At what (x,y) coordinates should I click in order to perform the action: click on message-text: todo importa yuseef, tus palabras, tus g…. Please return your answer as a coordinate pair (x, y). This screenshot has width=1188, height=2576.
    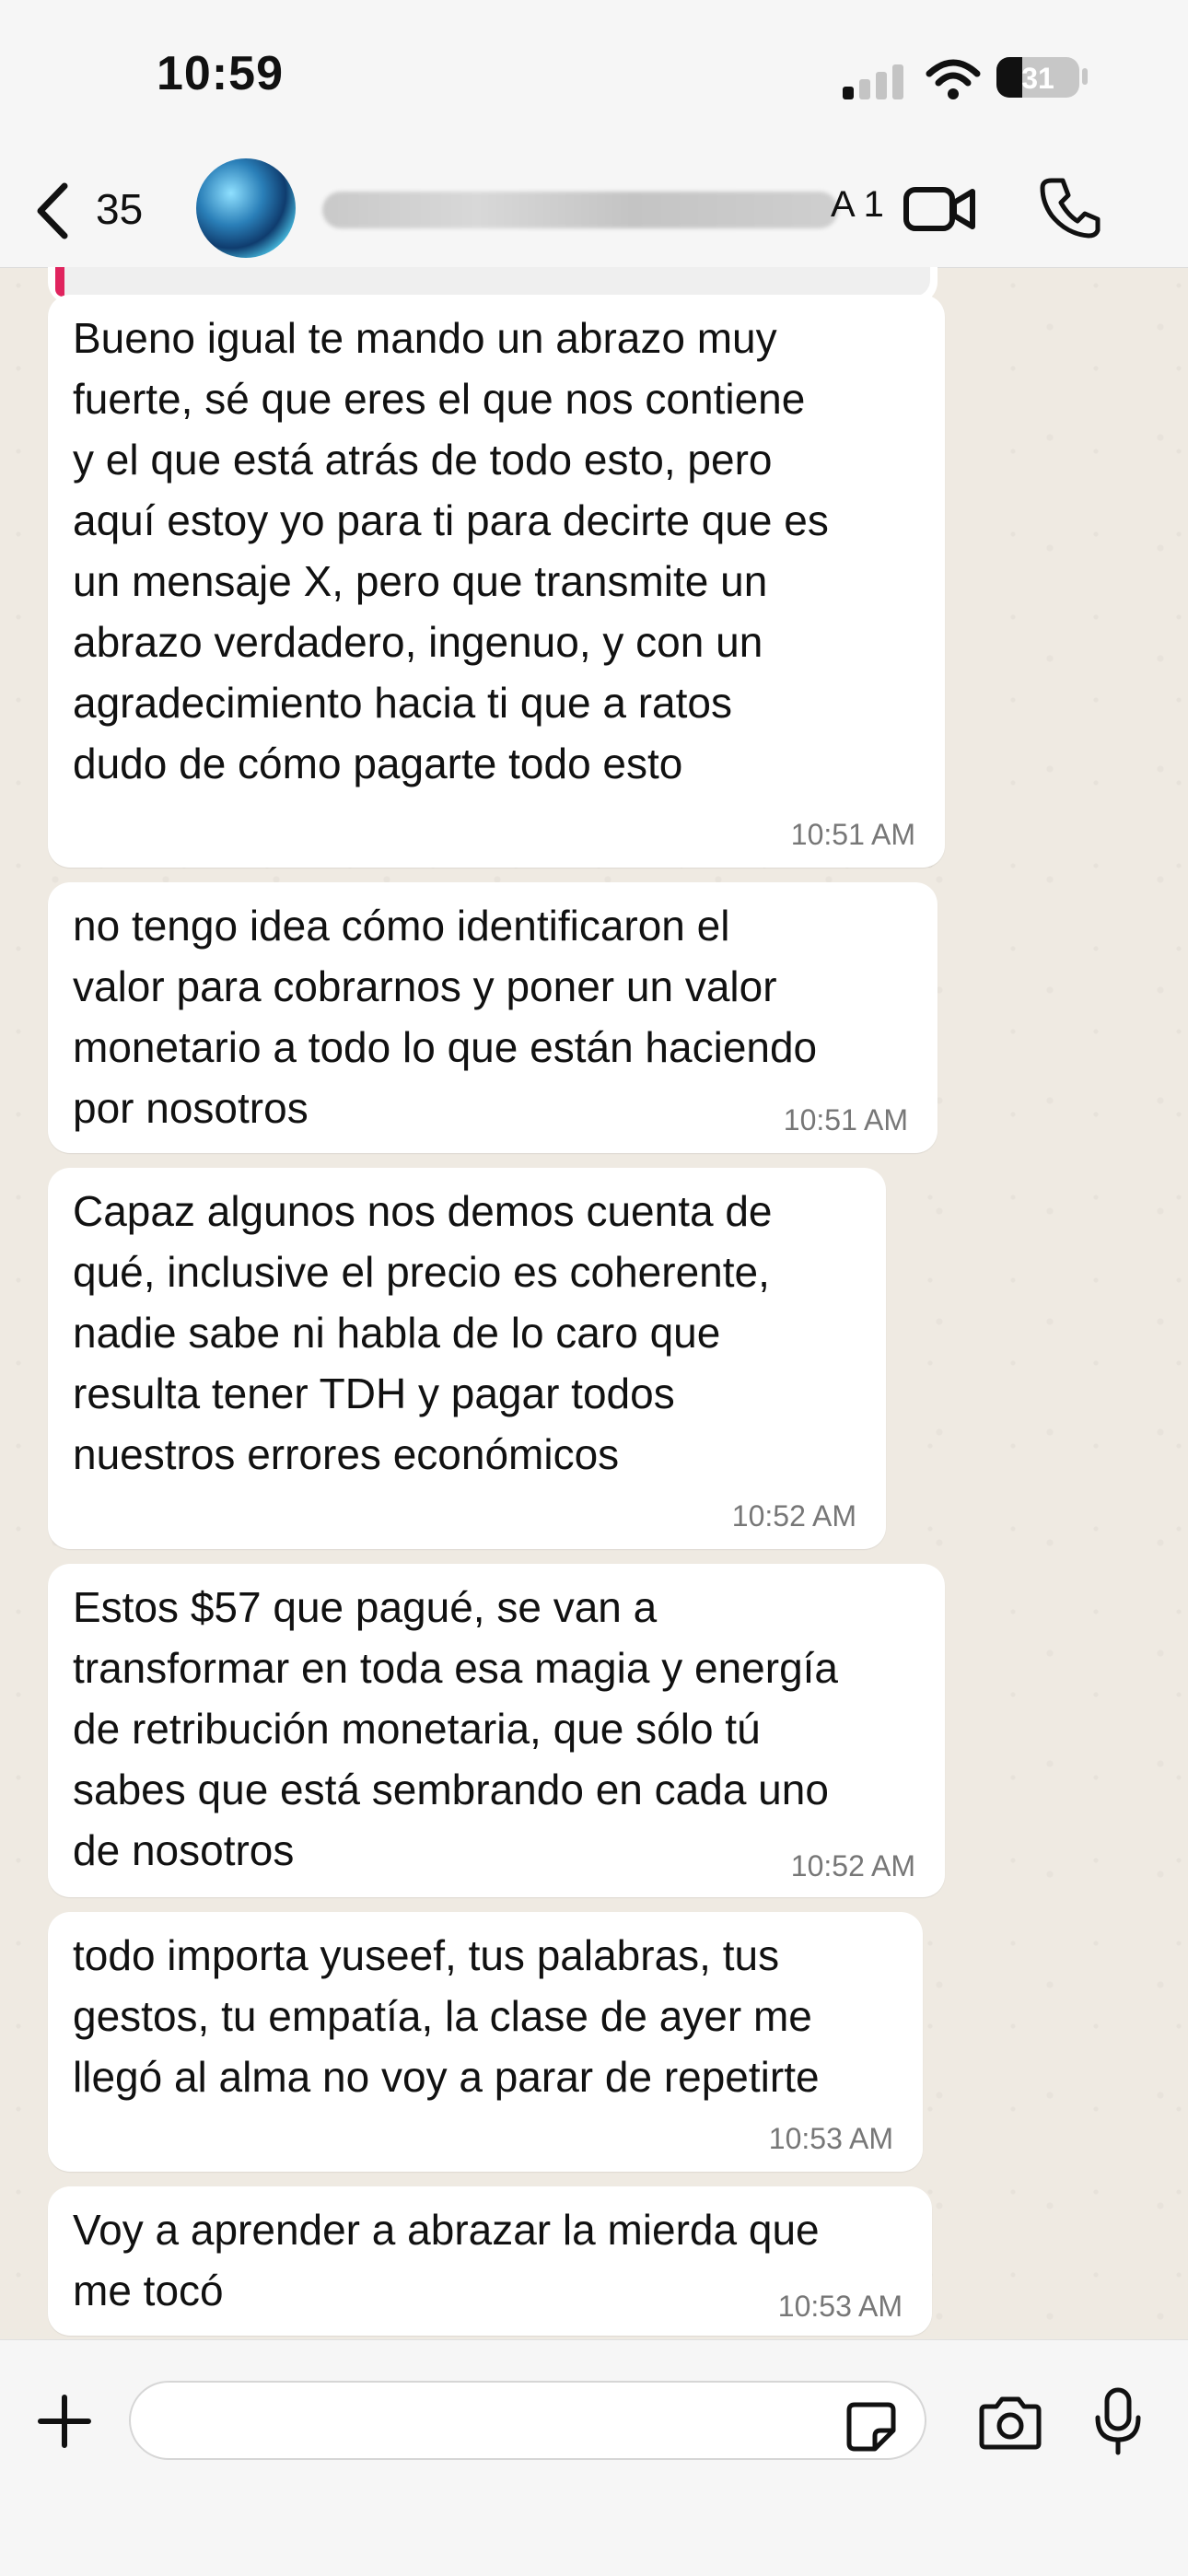
    Looking at the image, I should click on (446, 2016).